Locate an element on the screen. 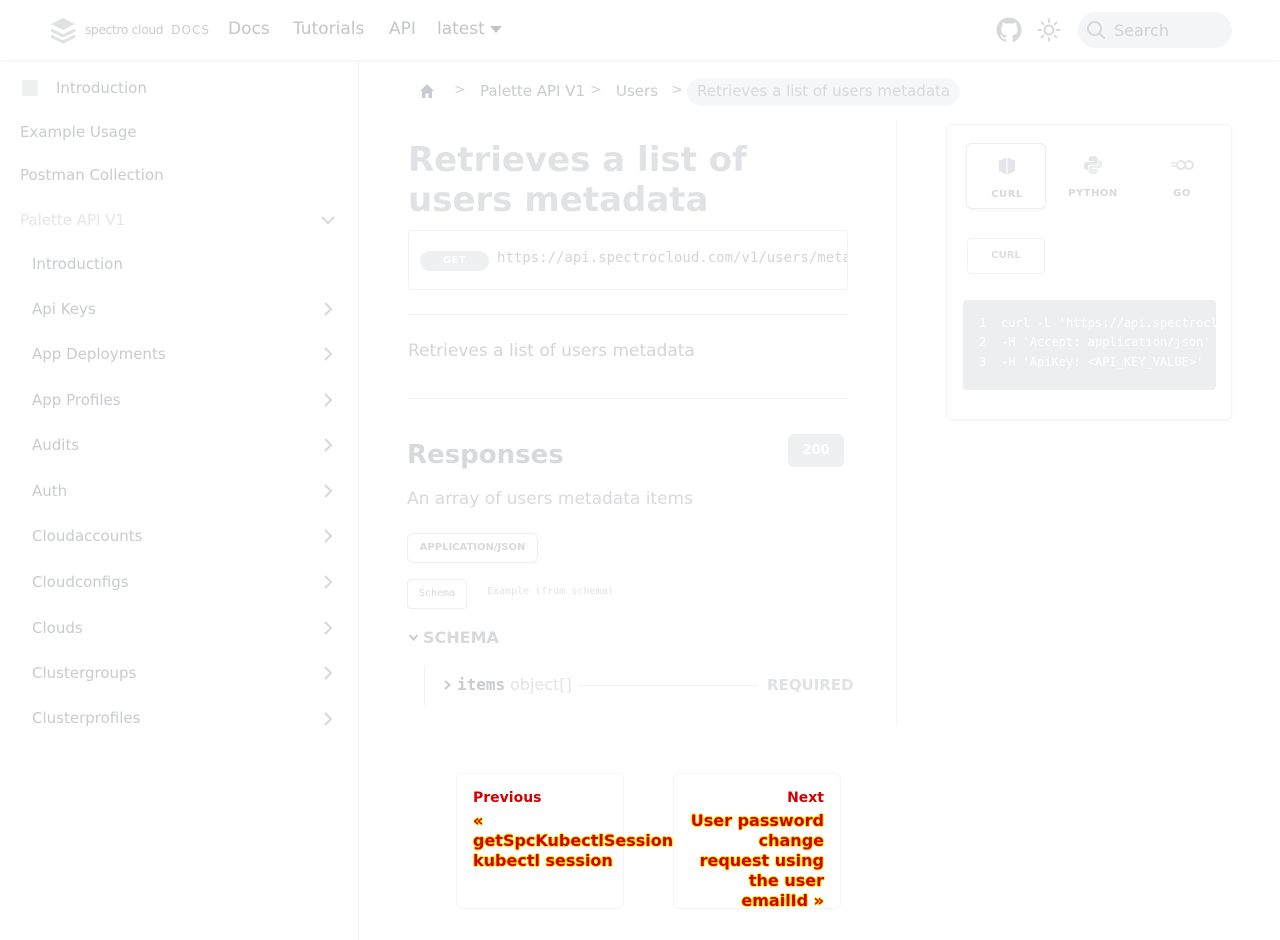 The width and height of the screenshot is (1280, 940). line-number: 1 is located at coordinates (983, 323).